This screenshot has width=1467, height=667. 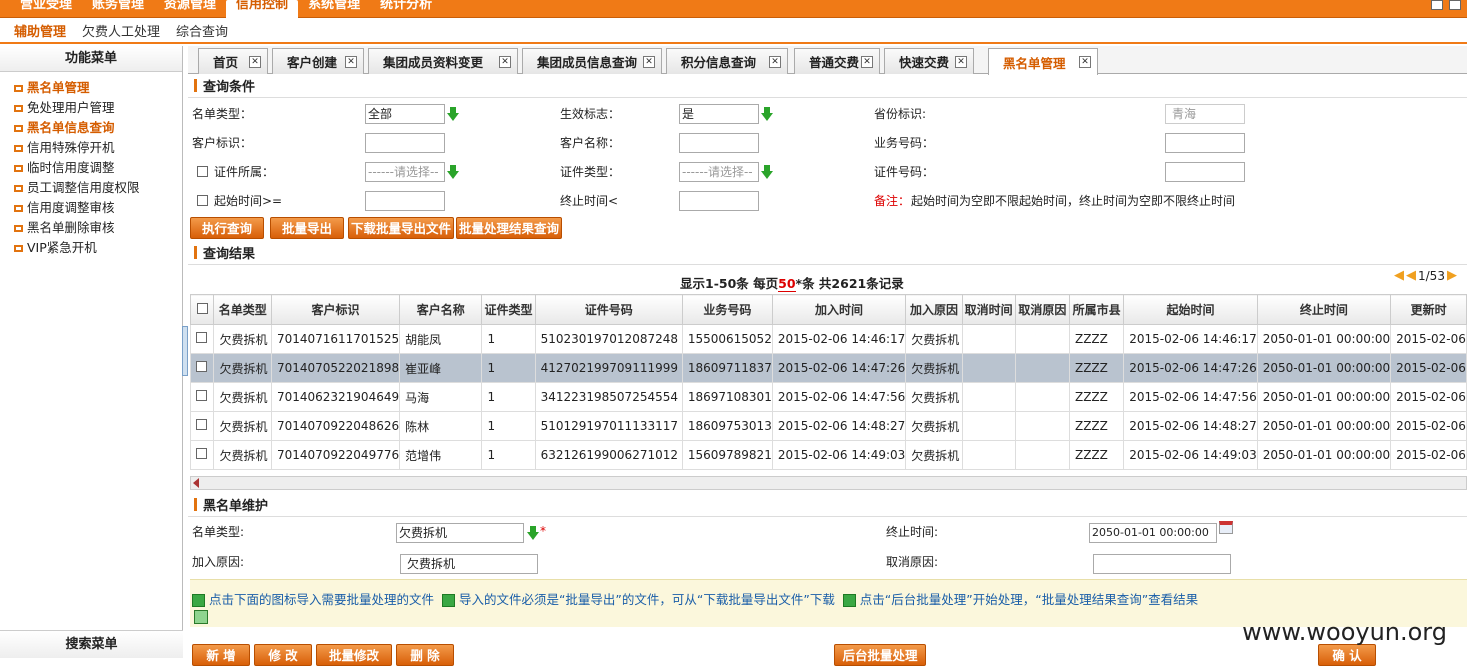 I want to click on sidebar-item: VIP紧急开机, so click(x=98, y=248).